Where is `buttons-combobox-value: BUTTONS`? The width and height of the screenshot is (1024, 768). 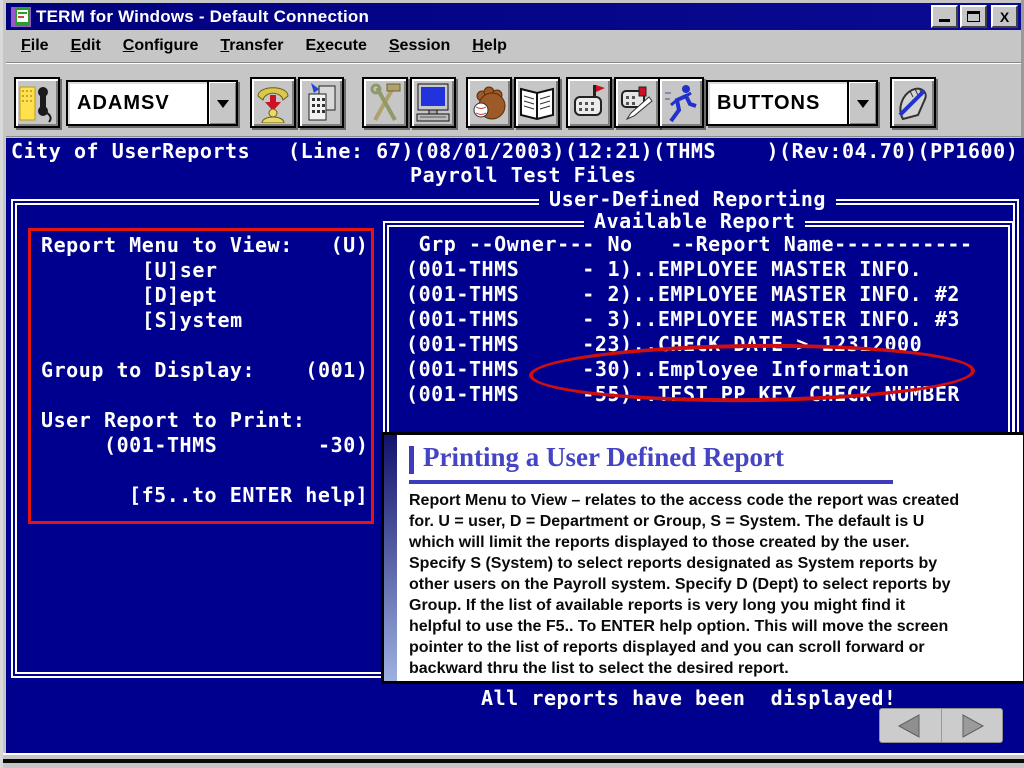 buttons-combobox-value: BUTTONS is located at coordinates (769, 102).